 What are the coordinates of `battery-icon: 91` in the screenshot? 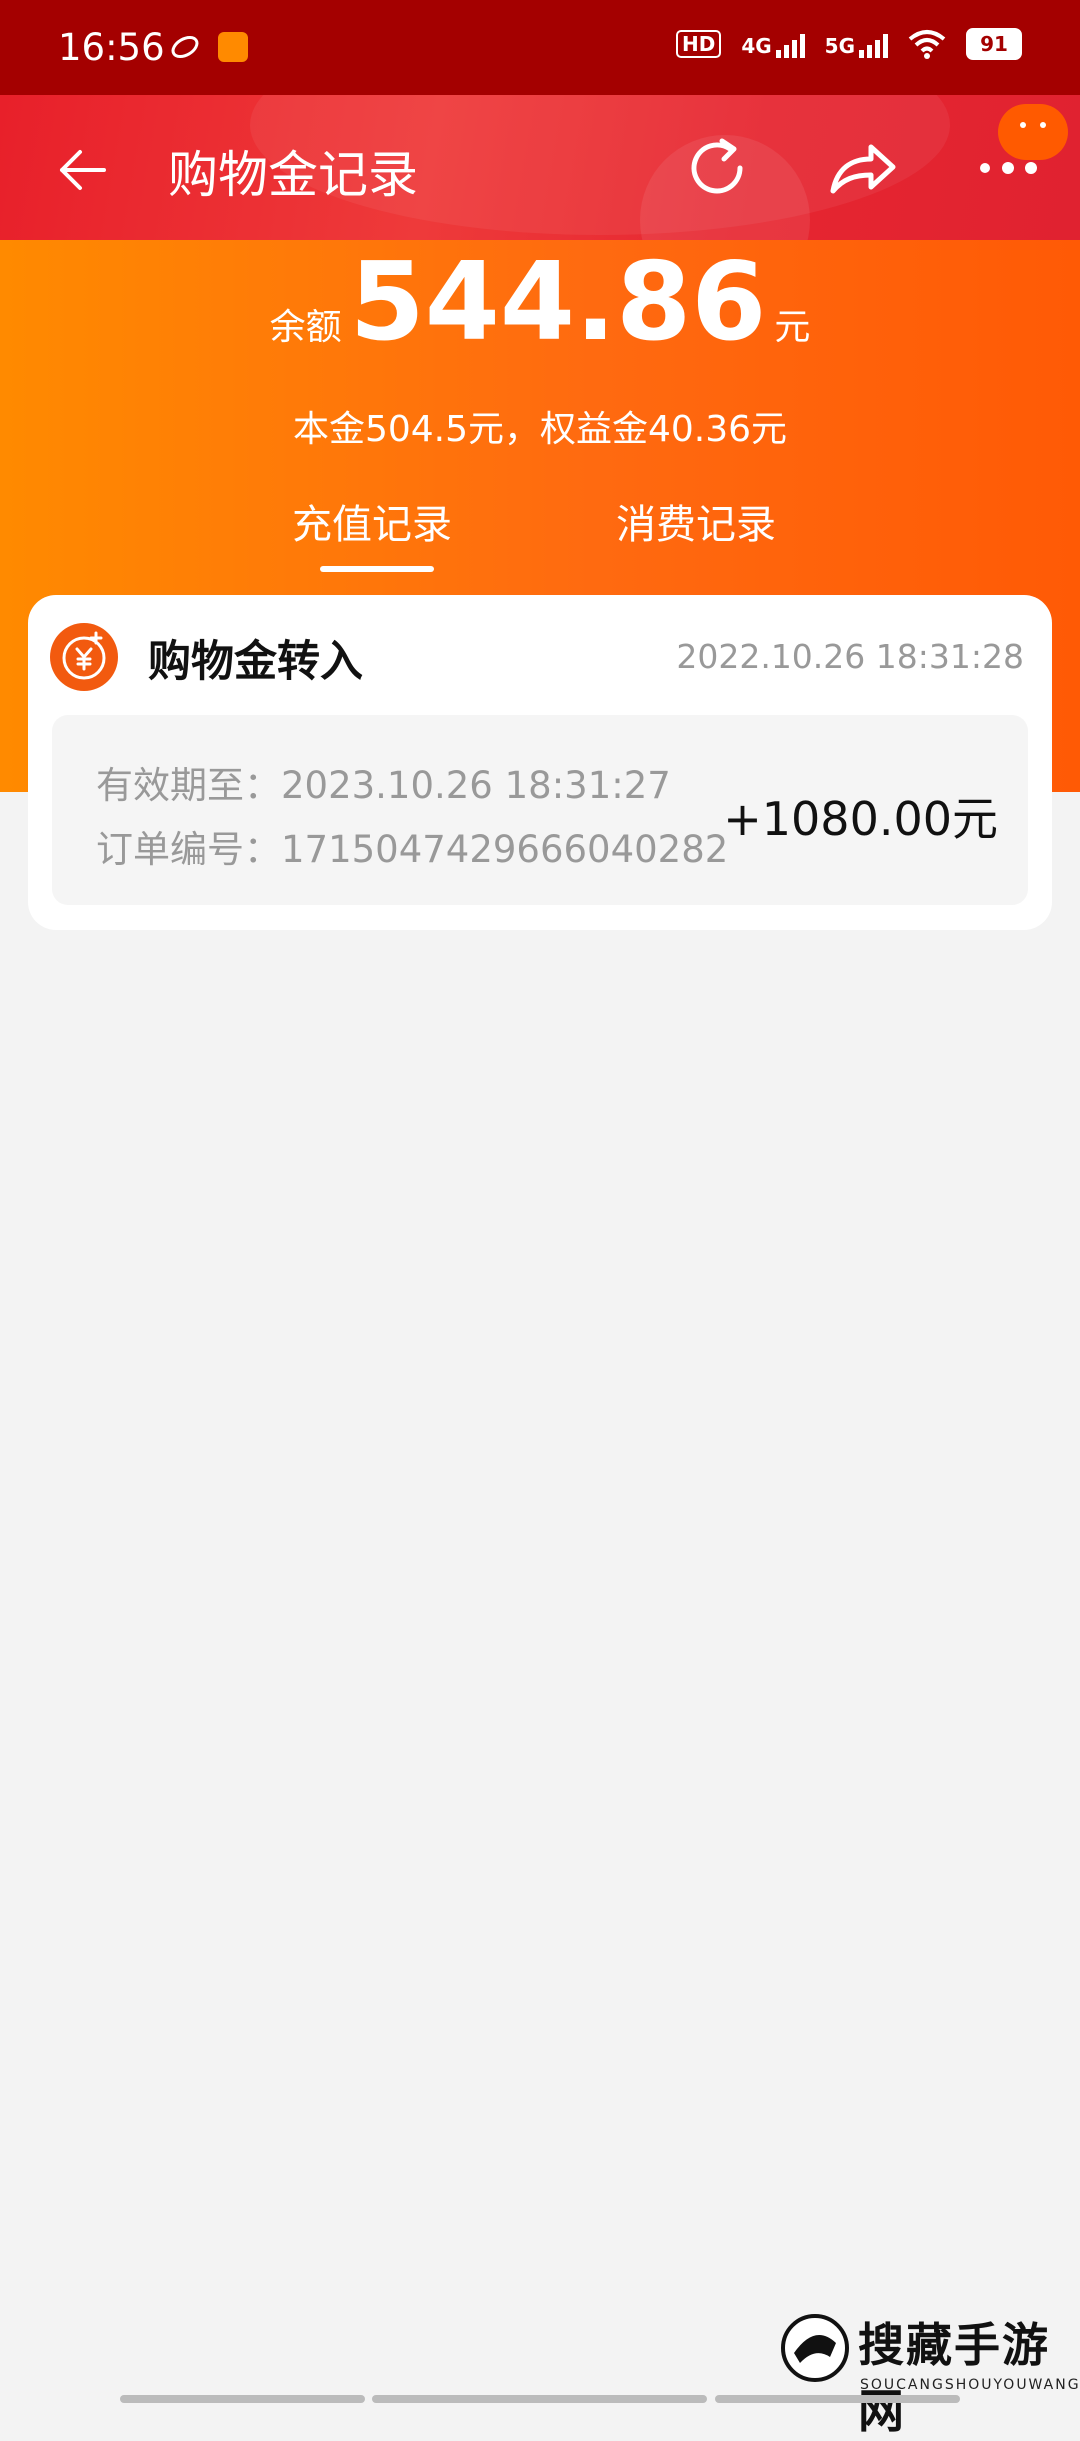 It's located at (994, 44).